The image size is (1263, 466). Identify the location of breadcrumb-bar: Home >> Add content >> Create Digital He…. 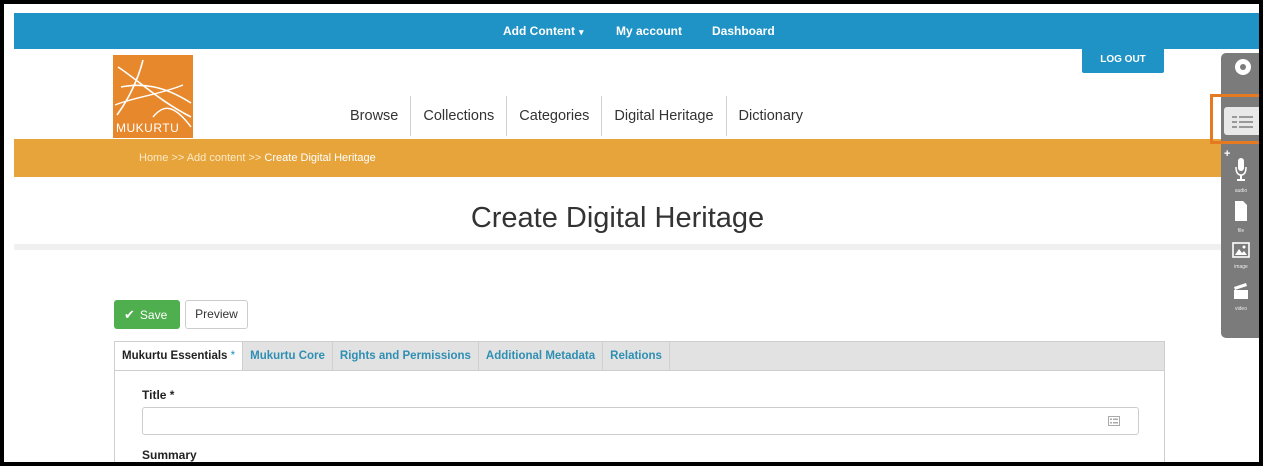
(617, 158).